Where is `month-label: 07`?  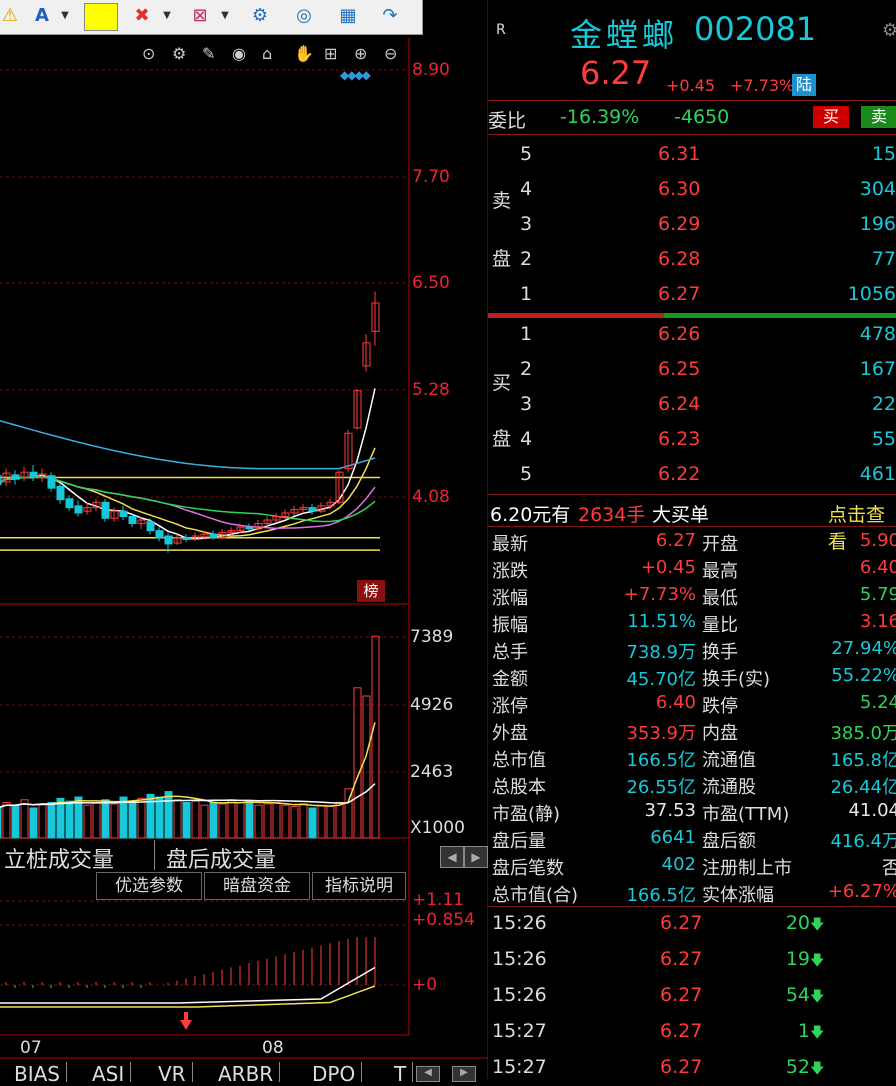 month-label: 07 is located at coordinates (31, 1048).